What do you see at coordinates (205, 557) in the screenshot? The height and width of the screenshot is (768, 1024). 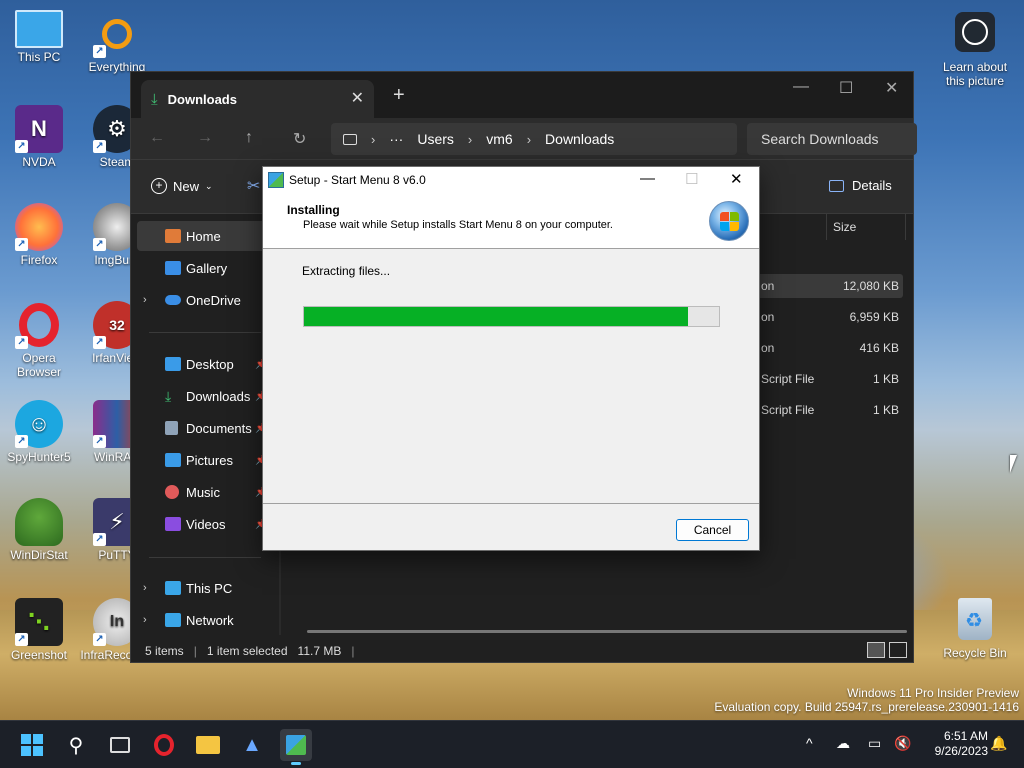 I see `sidebar-divider` at bounding box center [205, 557].